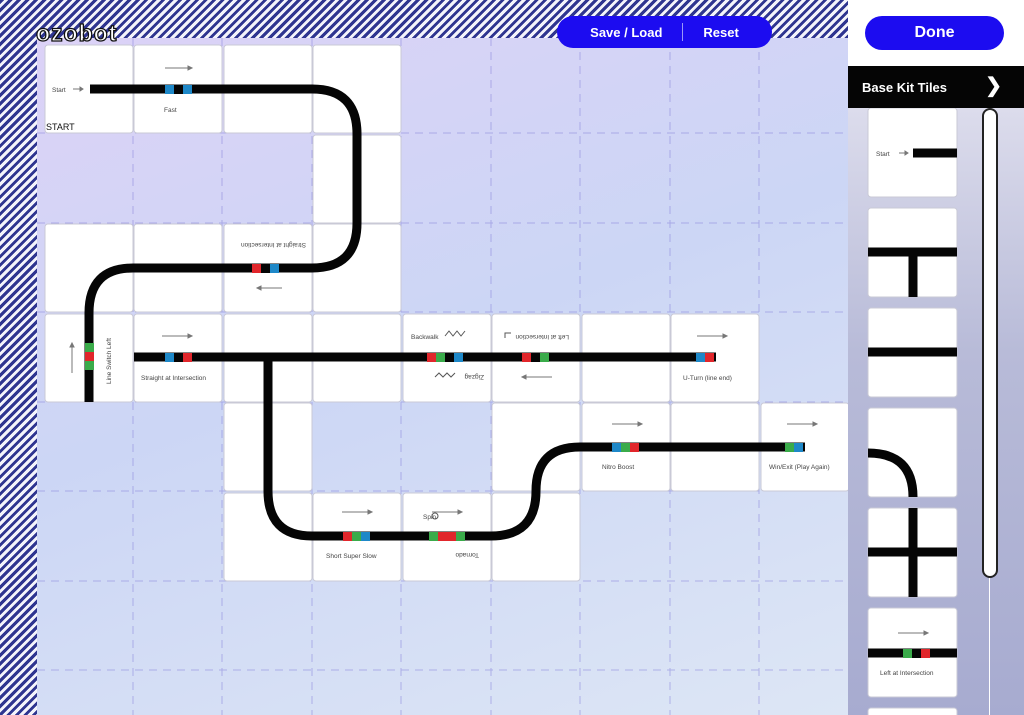 This screenshot has height=715, width=1024. I want to click on label-spin: Spin, so click(429, 517).